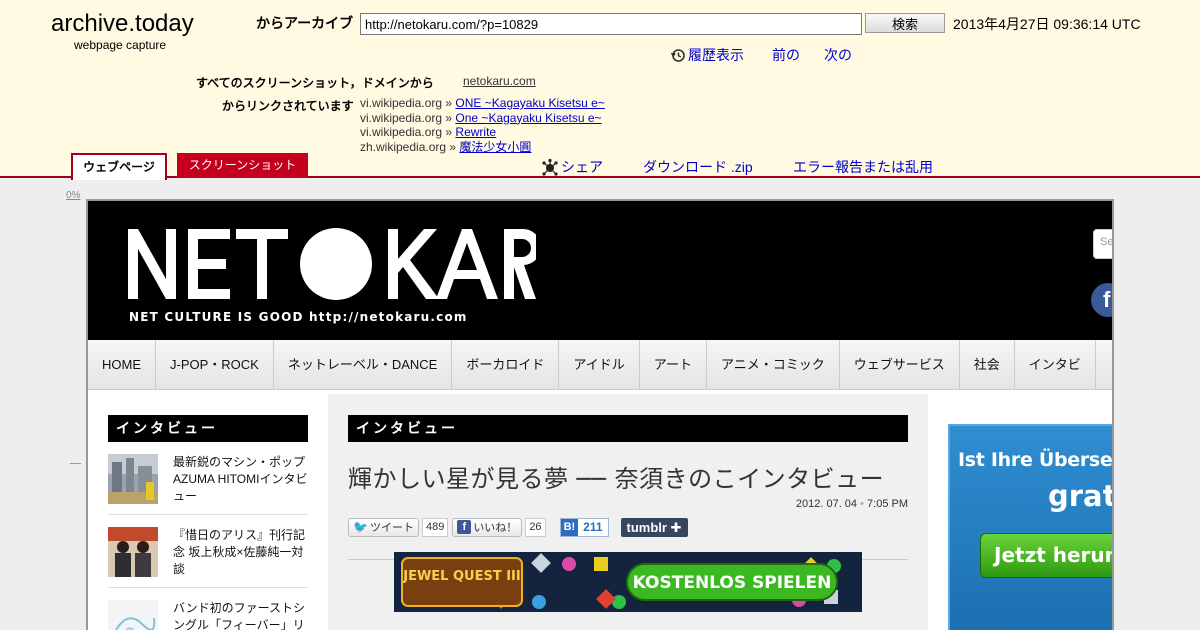 The height and width of the screenshot is (630, 1200). What do you see at coordinates (628, 428) in the screenshot?
I see `article-category: インタビュー` at bounding box center [628, 428].